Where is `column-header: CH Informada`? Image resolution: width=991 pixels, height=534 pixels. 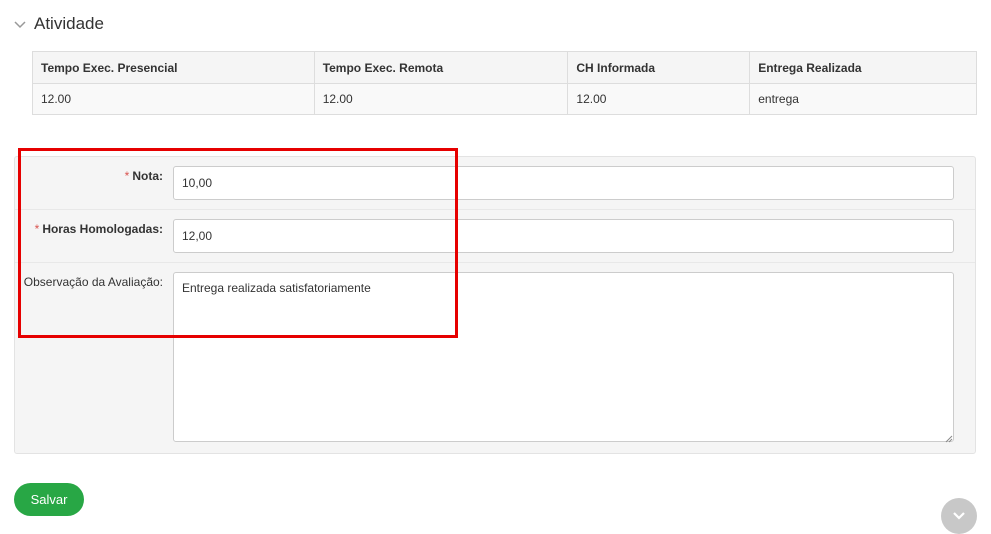 column-header: CH Informada is located at coordinates (659, 67).